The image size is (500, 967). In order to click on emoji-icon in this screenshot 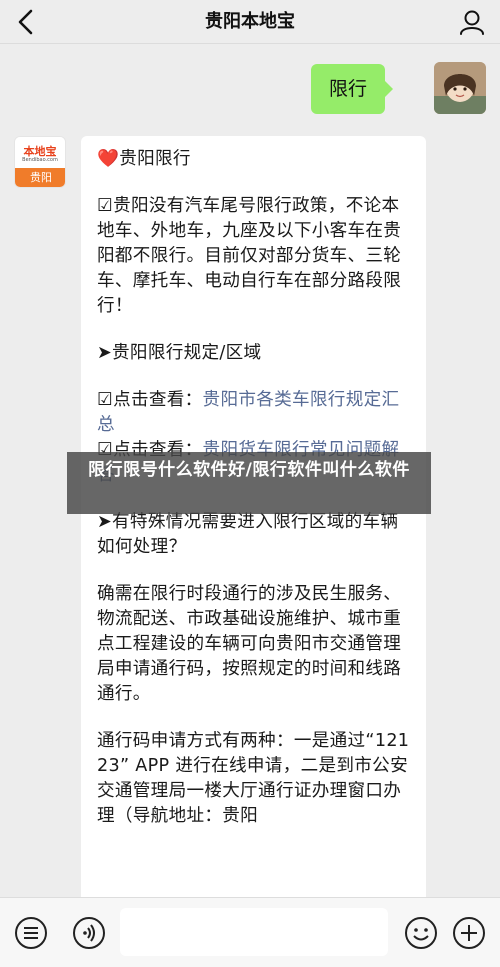, I will do `click(421, 933)`.